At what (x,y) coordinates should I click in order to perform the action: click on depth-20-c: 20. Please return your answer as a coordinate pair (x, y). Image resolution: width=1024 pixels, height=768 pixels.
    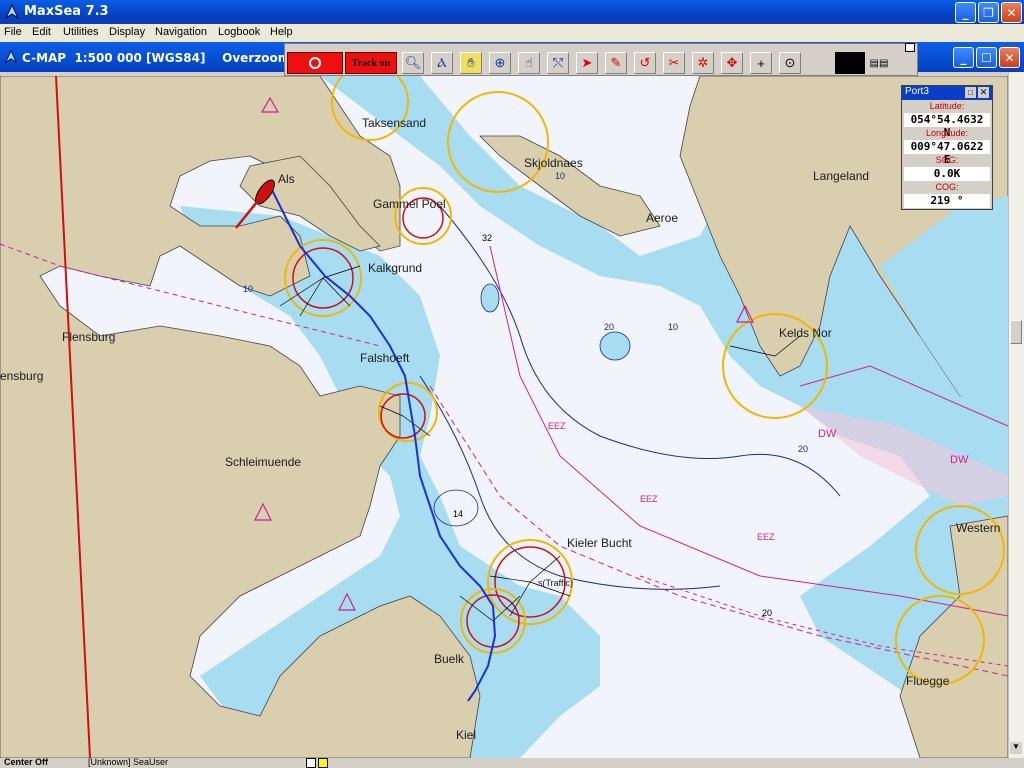
    Looking at the image, I should click on (803, 449).